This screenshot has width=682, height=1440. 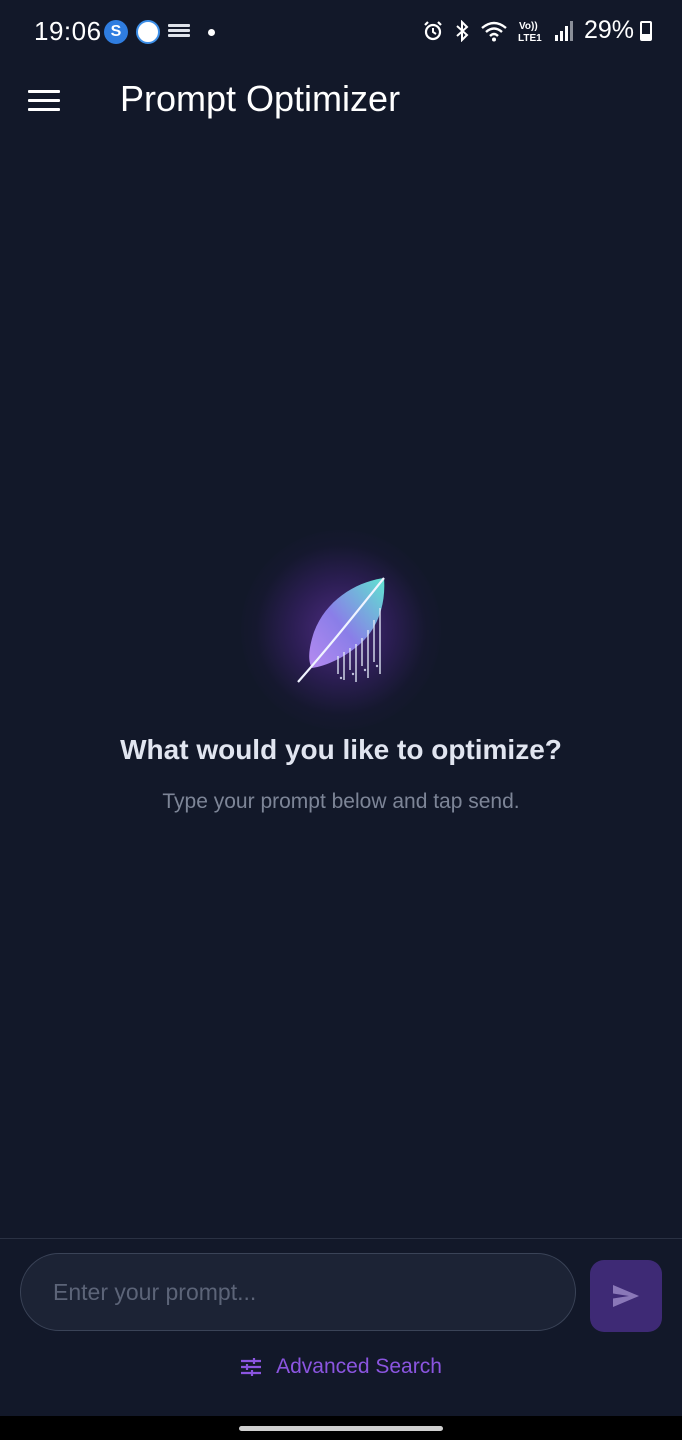 I want to click on battery-icon, so click(x=646, y=30).